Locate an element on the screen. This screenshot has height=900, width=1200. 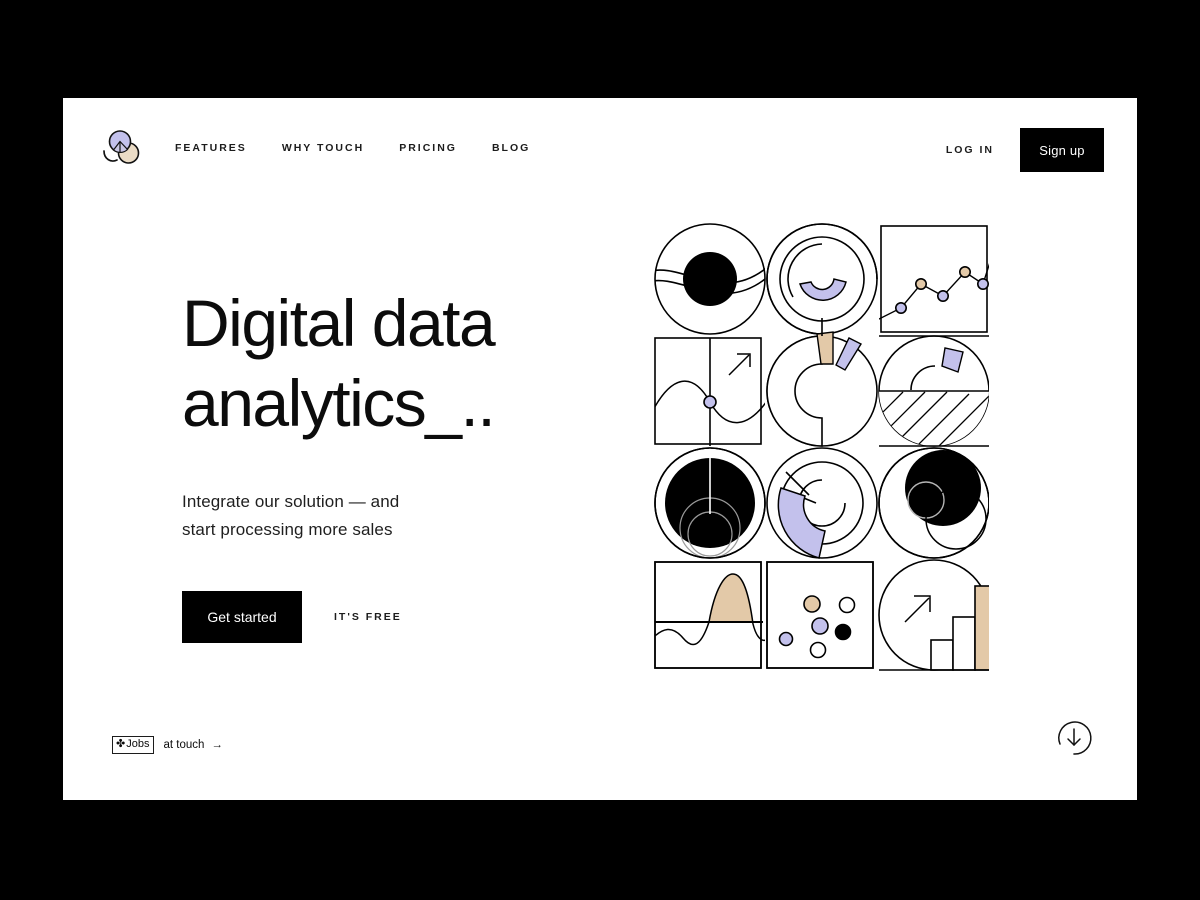
arrow-right-icon: → is located at coordinates (217, 745).